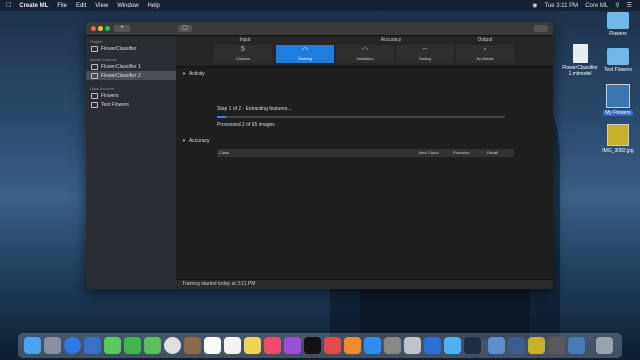 The height and width of the screenshot is (360, 640). I want to click on progress-bar-fill, so click(221, 117).